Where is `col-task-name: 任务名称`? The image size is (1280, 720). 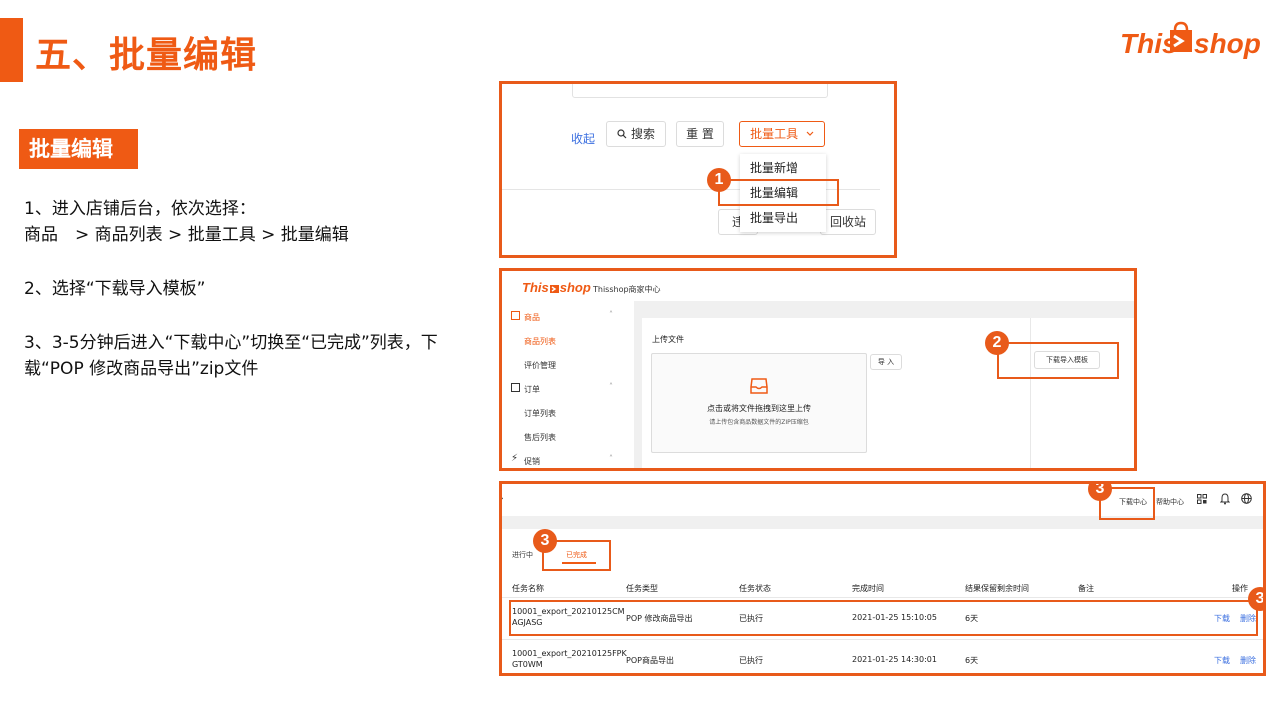 col-task-name: 任务名称 is located at coordinates (528, 588).